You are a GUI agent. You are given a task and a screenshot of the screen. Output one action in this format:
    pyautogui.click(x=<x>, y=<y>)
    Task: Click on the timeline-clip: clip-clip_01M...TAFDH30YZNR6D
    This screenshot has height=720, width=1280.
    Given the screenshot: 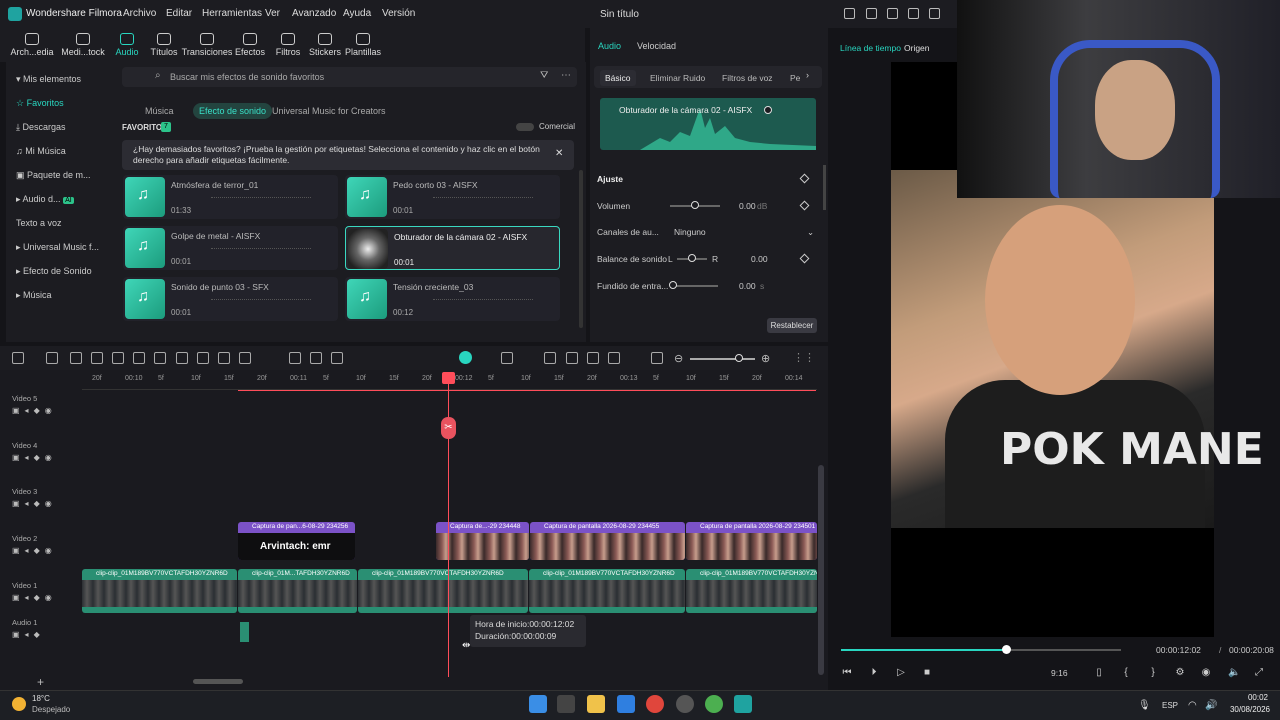 What is the action you would take?
    pyautogui.click(x=297, y=591)
    